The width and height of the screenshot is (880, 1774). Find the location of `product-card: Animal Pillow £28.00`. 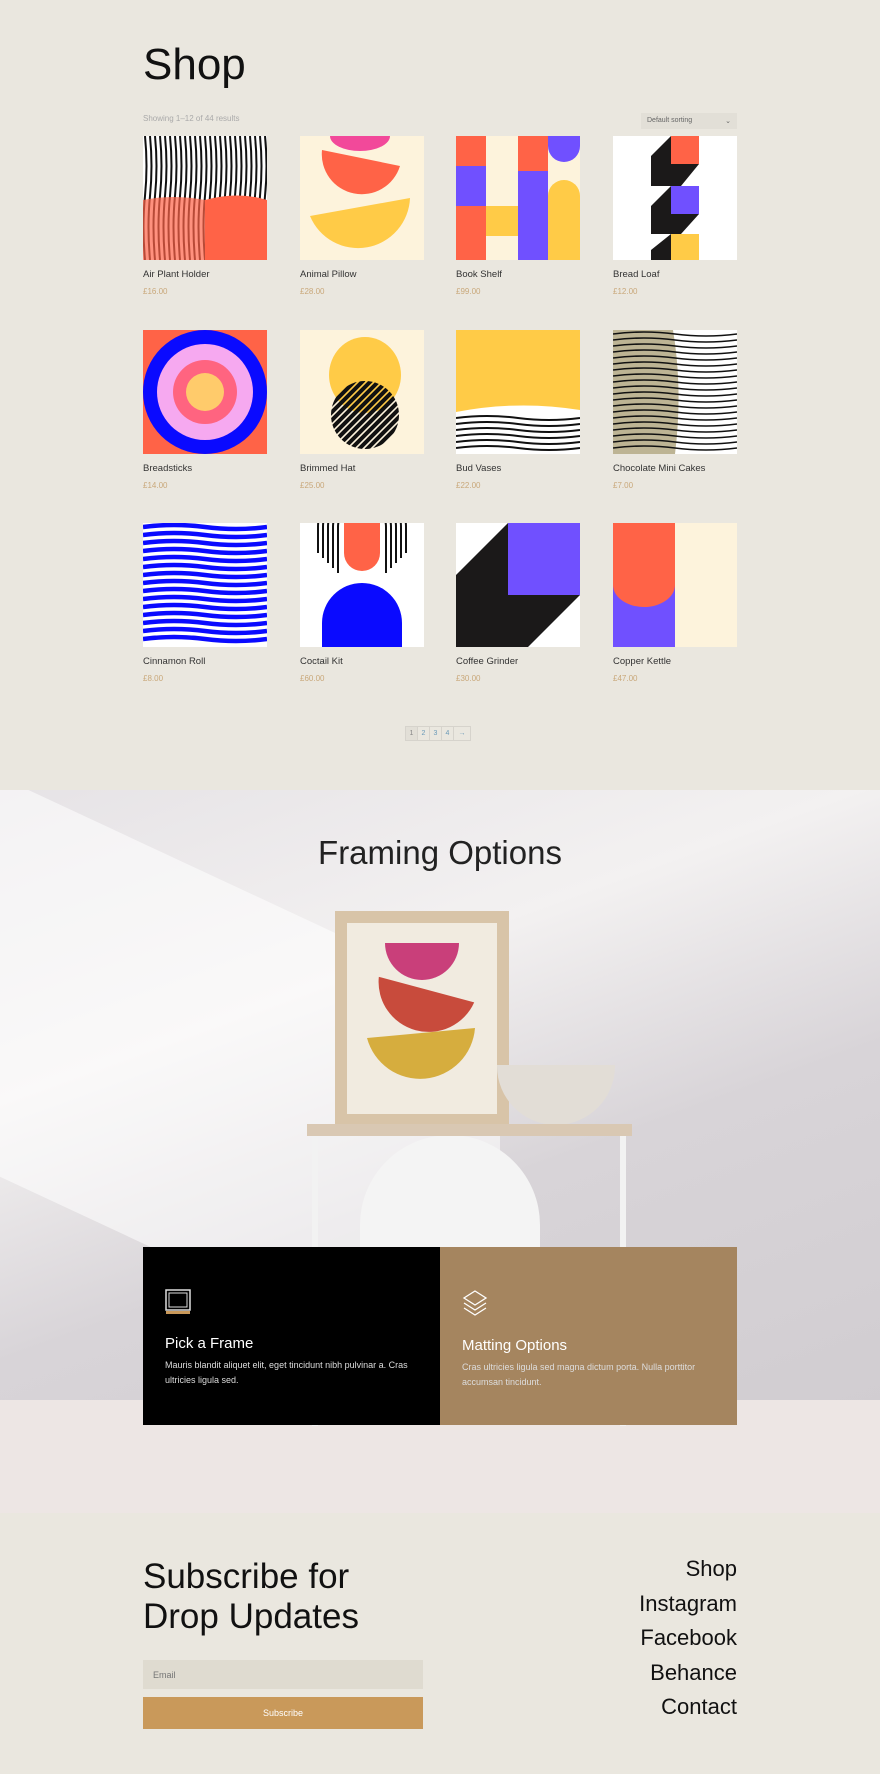

product-card: Animal Pillow £28.00 is located at coordinates (362, 216).